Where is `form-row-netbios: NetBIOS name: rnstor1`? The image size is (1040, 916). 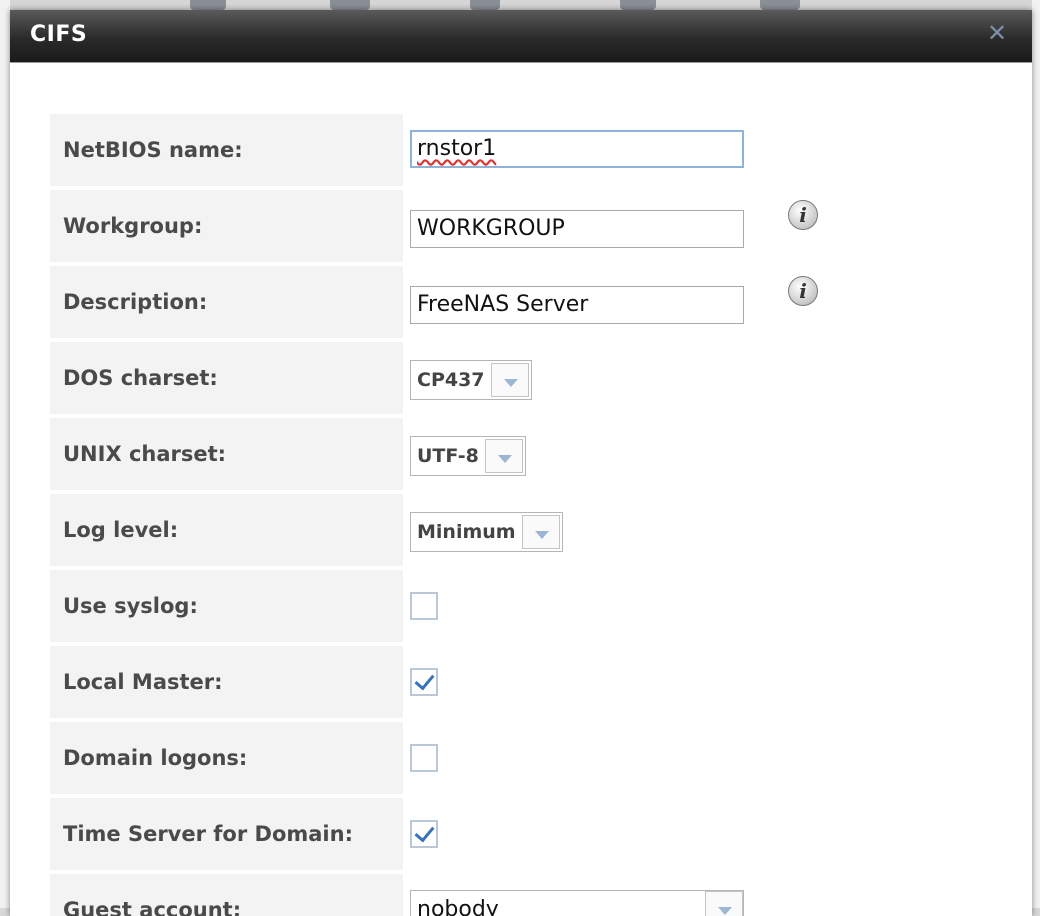
form-row-netbios: NetBIOS name: rnstor1 is located at coordinates (530, 150).